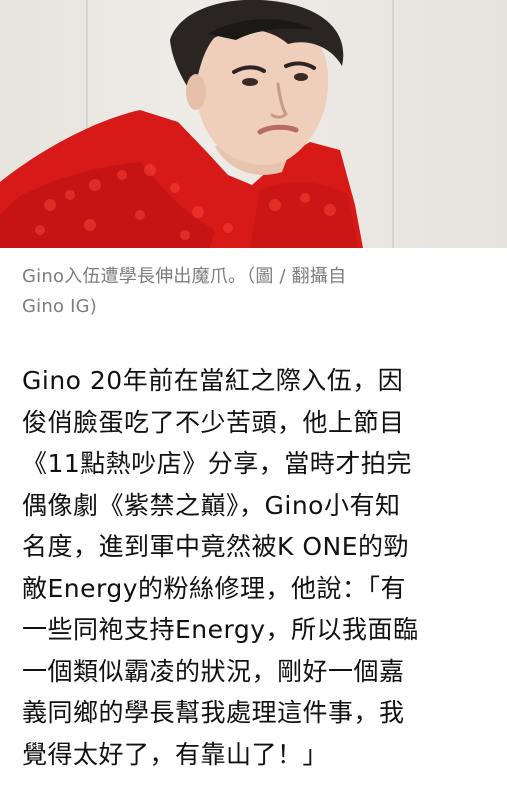 The height and width of the screenshot is (800, 507). Describe the element at coordinates (252, 292) in the screenshot. I see `photo-caption: Gino入伍遭學長伸出魔爪。（圖 / 翻攝自 Gino IG)` at that location.